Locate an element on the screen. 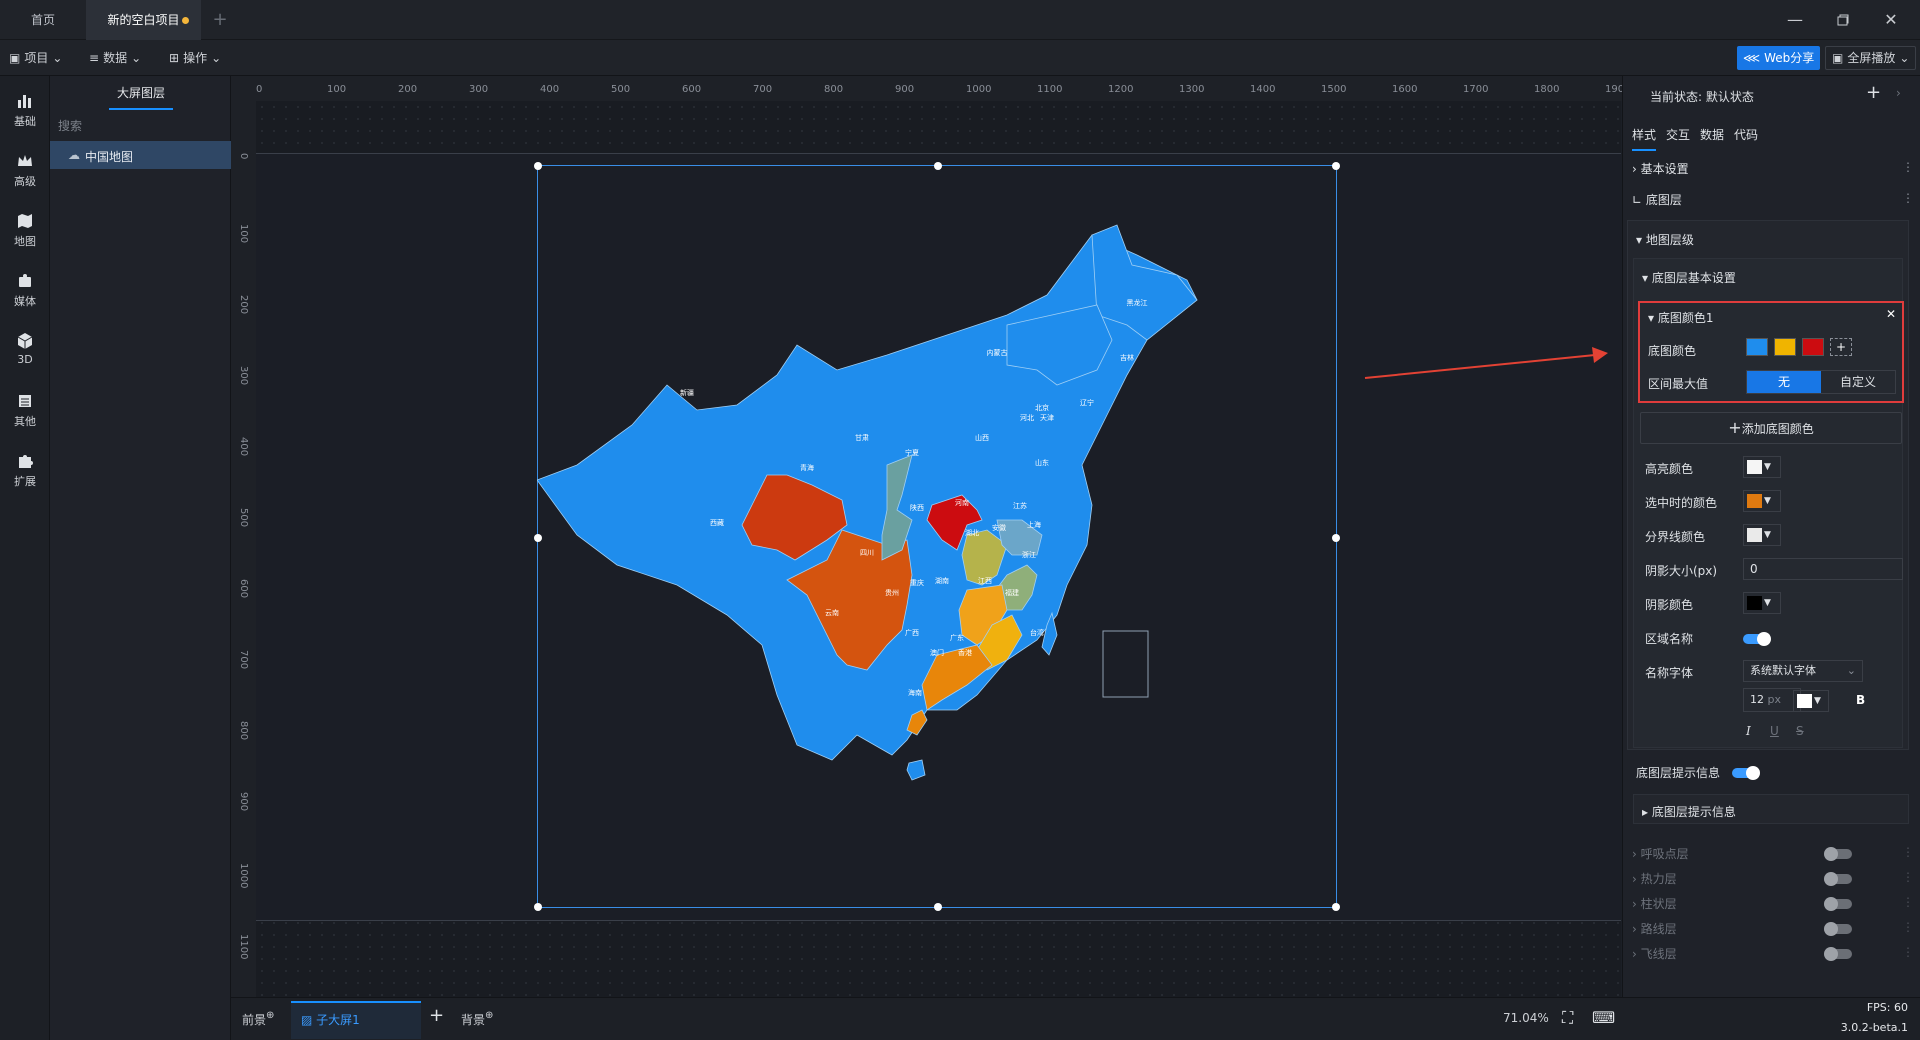 This screenshot has height=1040, width=1920. tab-data: 数据 is located at coordinates (1712, 138).